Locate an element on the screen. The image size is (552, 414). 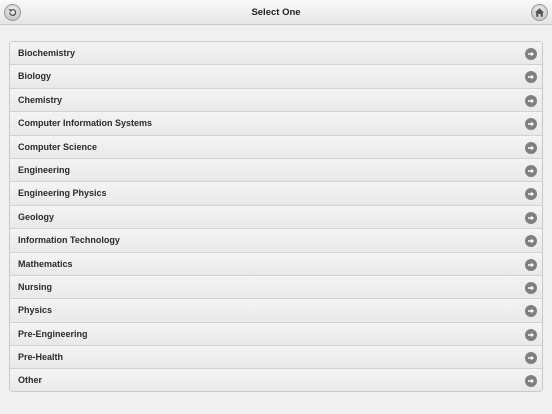
list-item-label: Nursing is located at coordinates (35, 286).